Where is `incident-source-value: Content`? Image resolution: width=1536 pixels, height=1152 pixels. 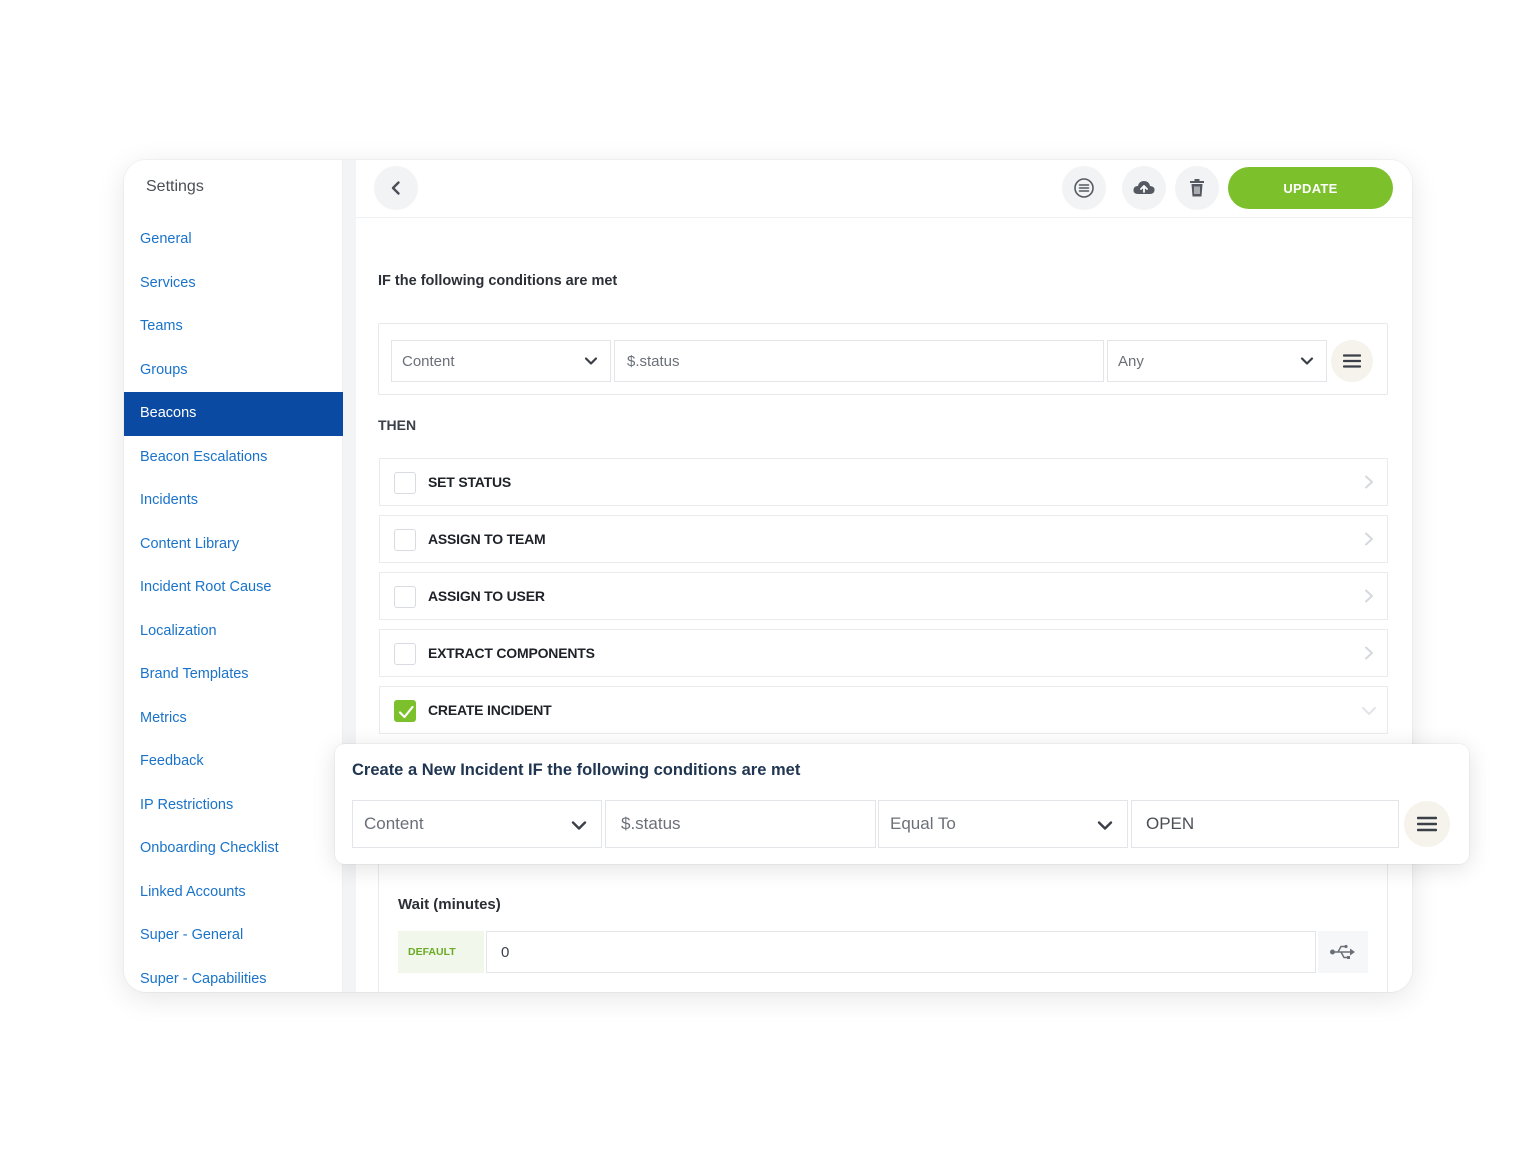 incident-source-value: Content is located at coordinates (394, 823).